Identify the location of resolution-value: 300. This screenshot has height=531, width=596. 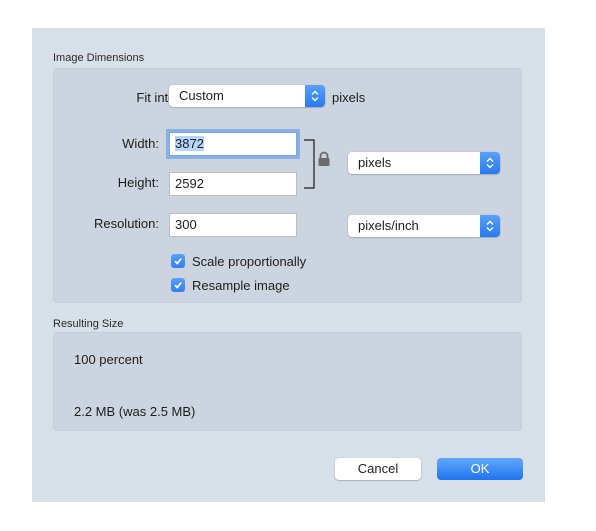
(186, 224).